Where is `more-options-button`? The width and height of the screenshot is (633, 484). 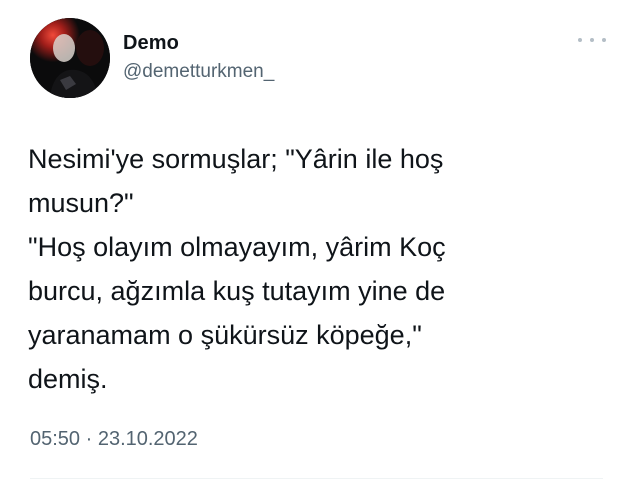
more-options-button is located at coordinates (592, 40).